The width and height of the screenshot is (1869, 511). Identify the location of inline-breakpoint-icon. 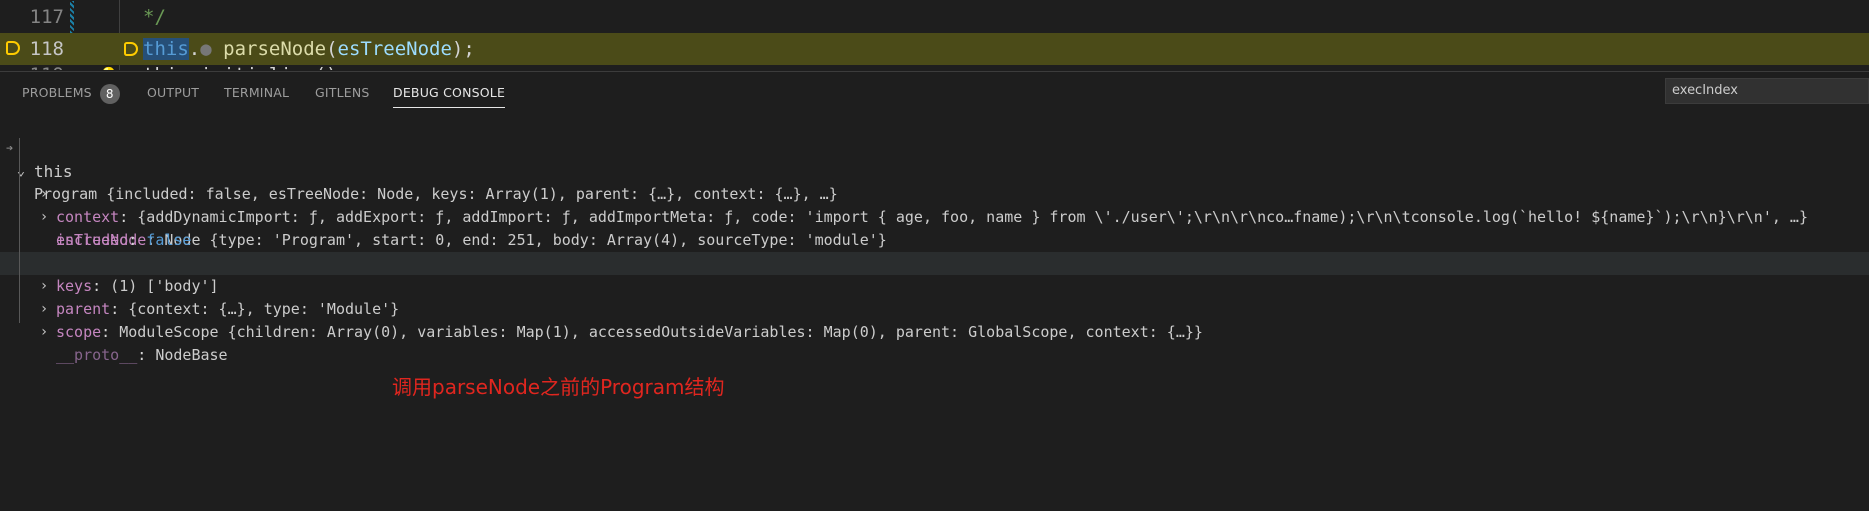
(131, 49).